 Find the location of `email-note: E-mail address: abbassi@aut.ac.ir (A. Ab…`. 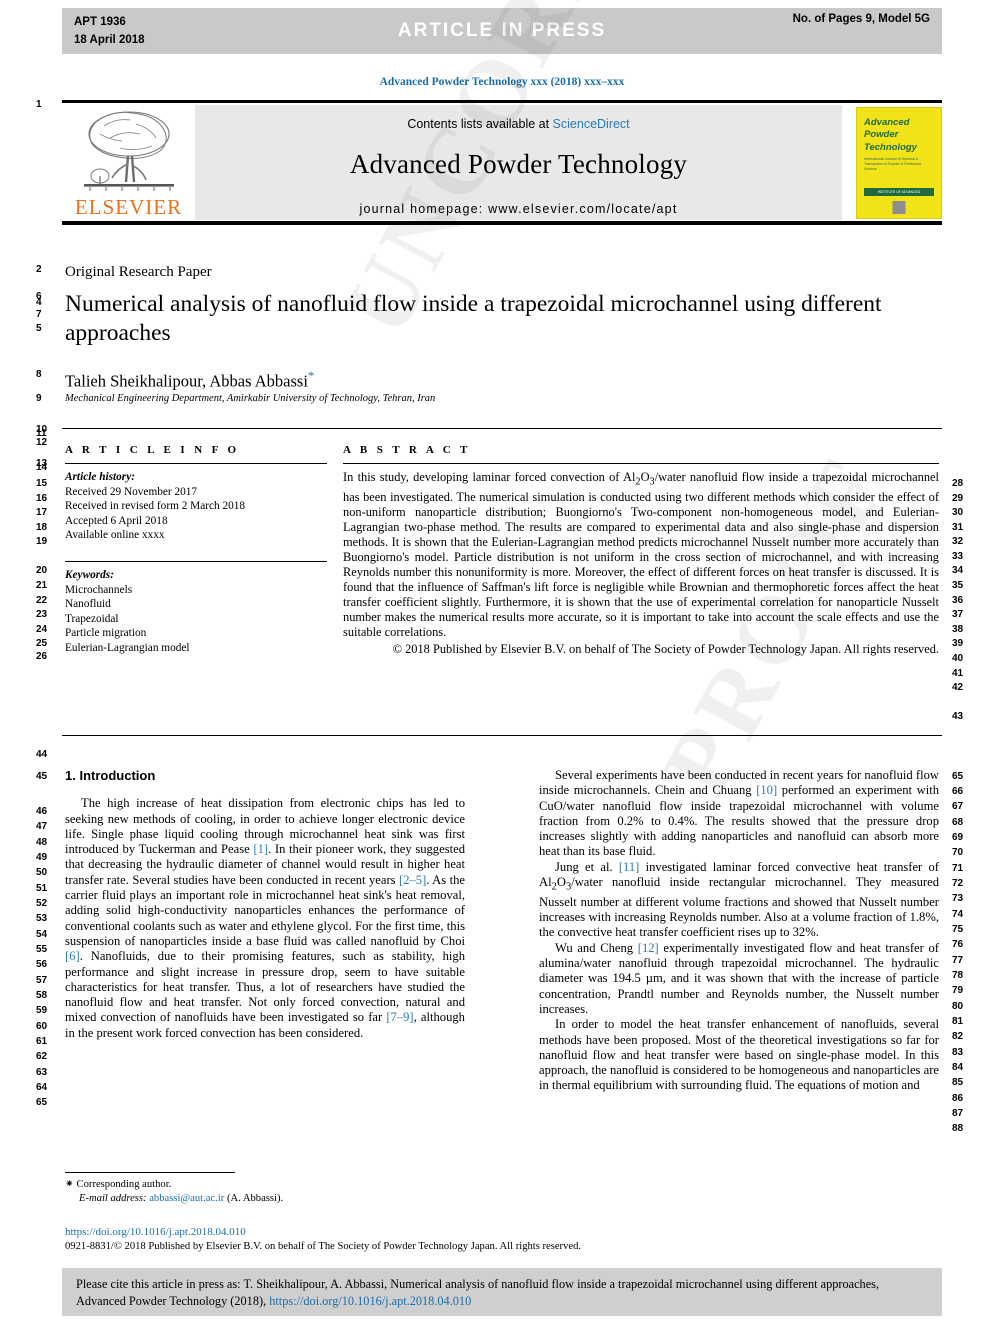

email-note: E-mail address: abbassi@aut.ac.ir (A. Ab… is located at coordinates (275, 1199).